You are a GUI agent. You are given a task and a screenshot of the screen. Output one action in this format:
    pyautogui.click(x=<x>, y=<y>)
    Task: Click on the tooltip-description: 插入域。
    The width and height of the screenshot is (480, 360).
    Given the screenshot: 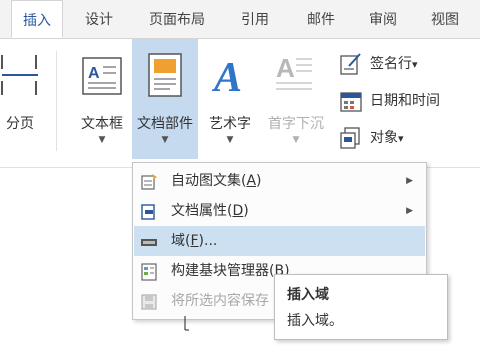 What is the action you would take?
    pyautogui.click(x=315, y=321)
    